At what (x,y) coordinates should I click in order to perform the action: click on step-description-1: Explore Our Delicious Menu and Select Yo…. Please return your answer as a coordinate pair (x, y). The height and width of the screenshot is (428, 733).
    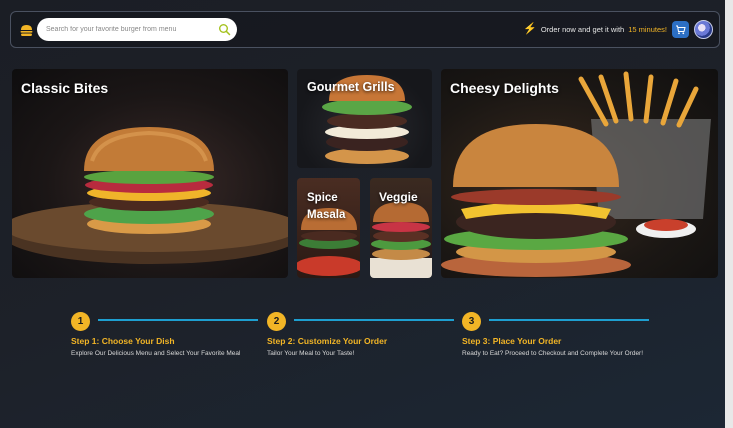
    Looking at the image, I should click on (156, 353).